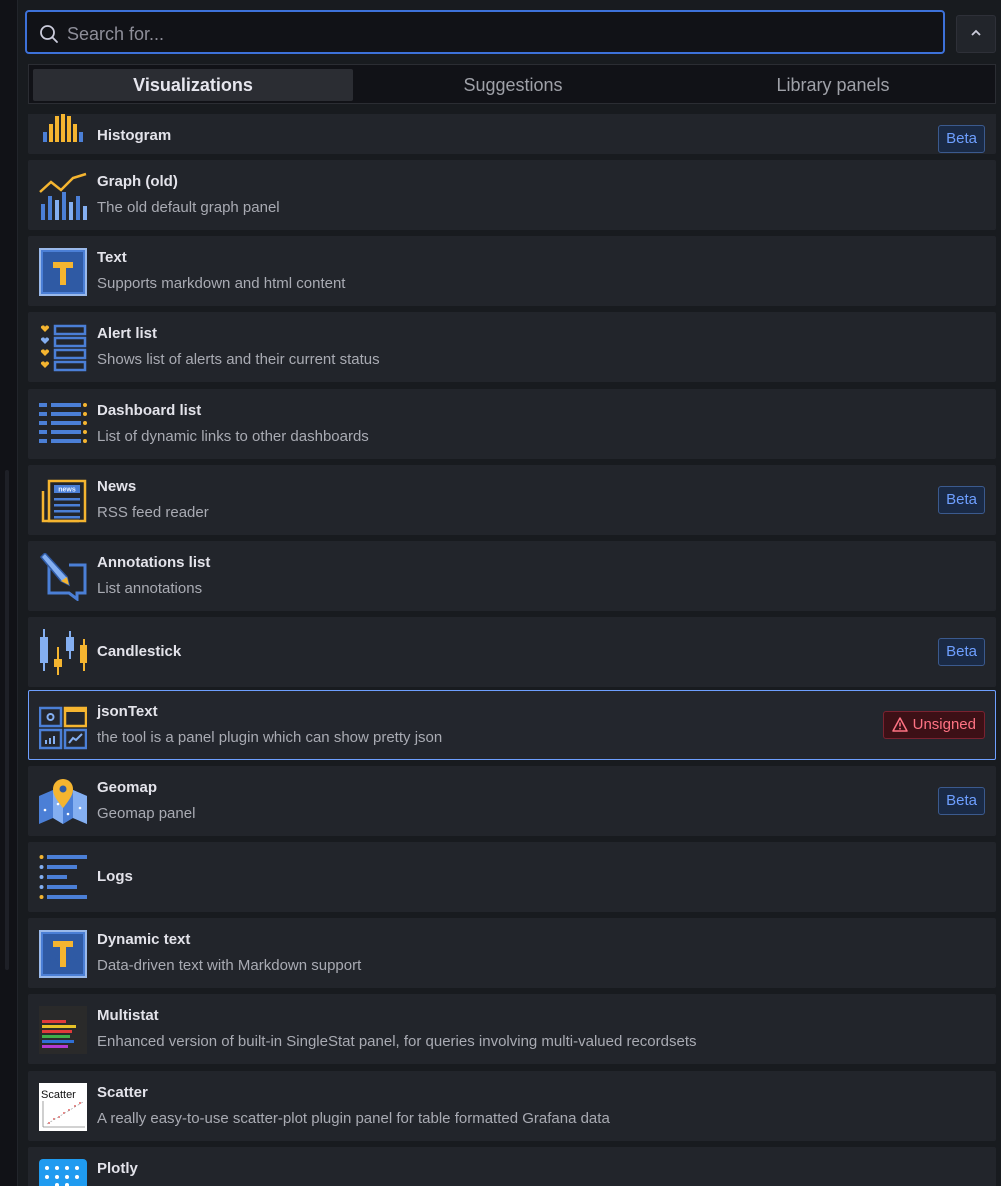  Describe the element at coordinates (944, 724) in the screenshot. I see `unsigned-badge-label: Unsigned` at that location.